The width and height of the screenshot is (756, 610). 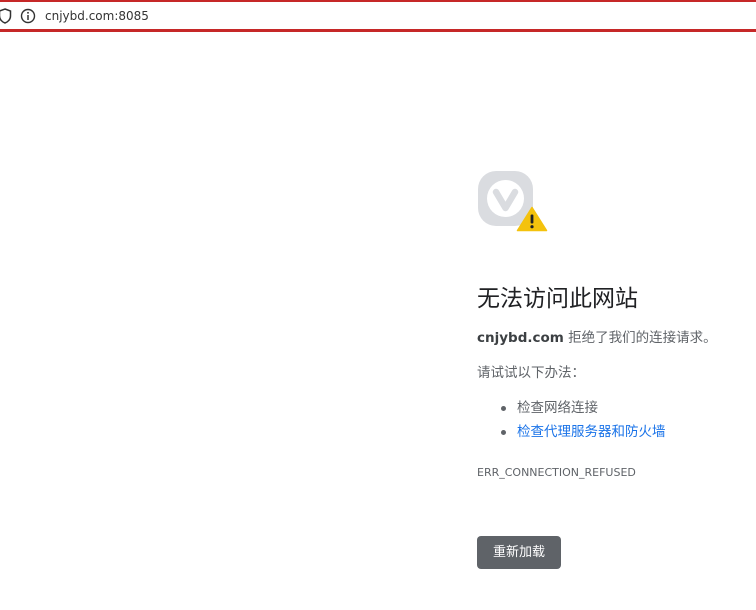 What do you see at coordinates (556, 472) in the screenshot?
I see `error-code: ERR_CONNECTION_REFUSED` at bounding box center [556, 472].